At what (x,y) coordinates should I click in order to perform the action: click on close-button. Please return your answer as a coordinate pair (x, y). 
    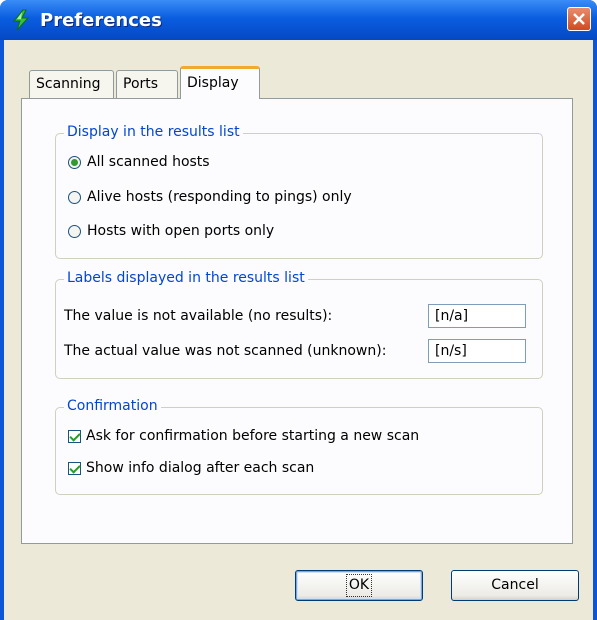
    Looking at the image, I should click on (579, 19).